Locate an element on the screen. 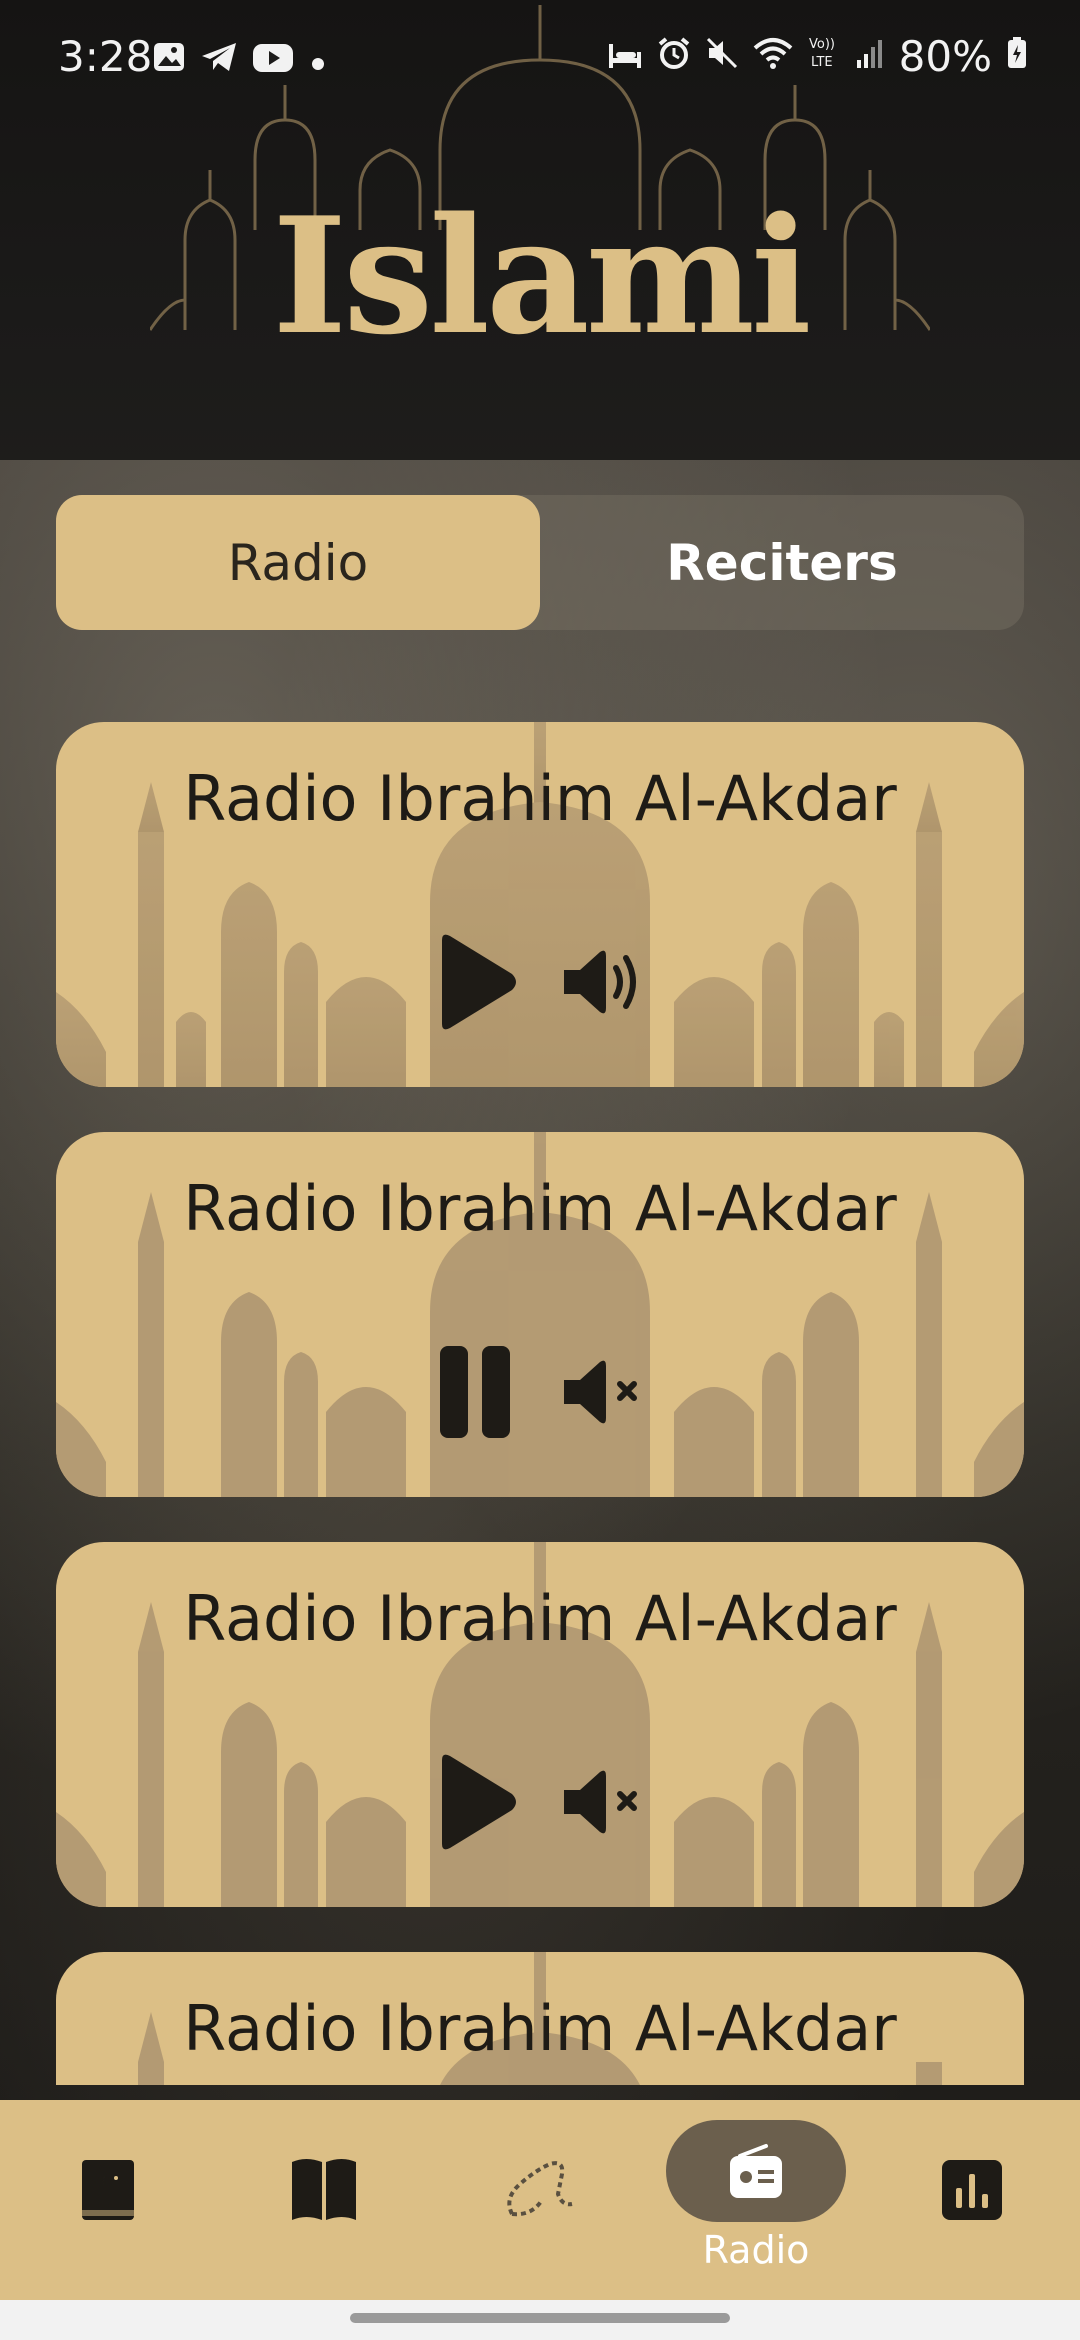  home-gesture-handle is located at coordinates (540, 2318).